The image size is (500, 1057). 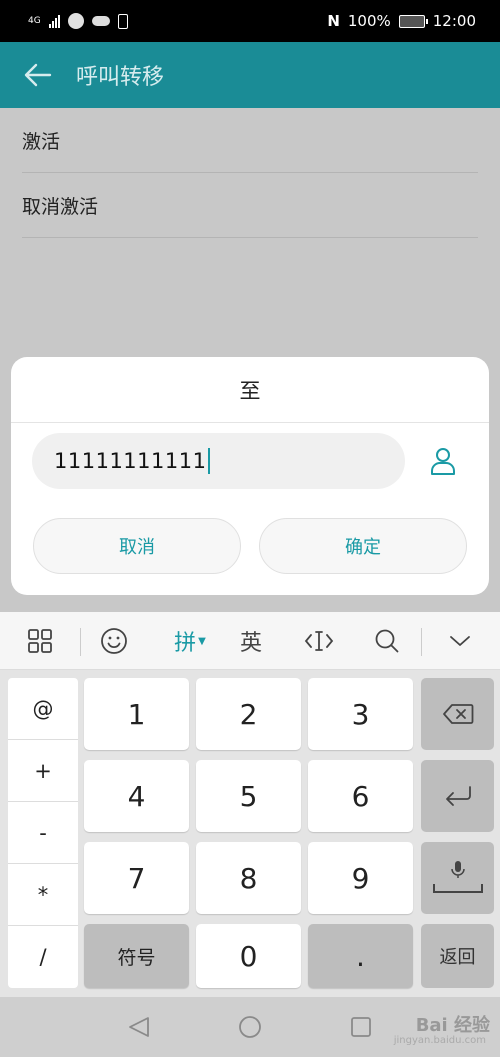 What do you see at coordinates (38, 75) in the screenshot?
I see `back-arrow-icon` at bounding box center [38, 75].